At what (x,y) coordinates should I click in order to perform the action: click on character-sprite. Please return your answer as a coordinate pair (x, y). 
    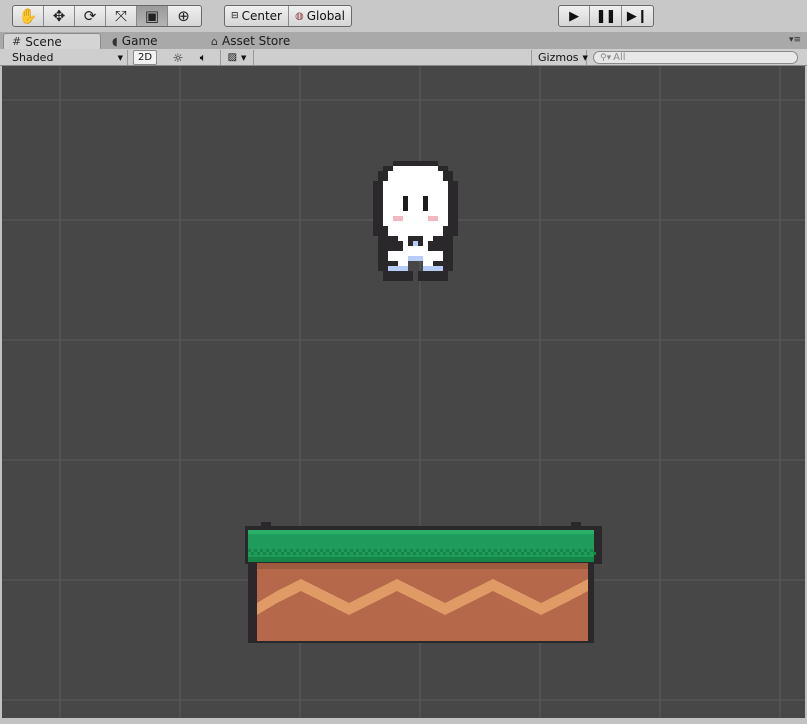
    Looking at the image, I should click on (415, 221).